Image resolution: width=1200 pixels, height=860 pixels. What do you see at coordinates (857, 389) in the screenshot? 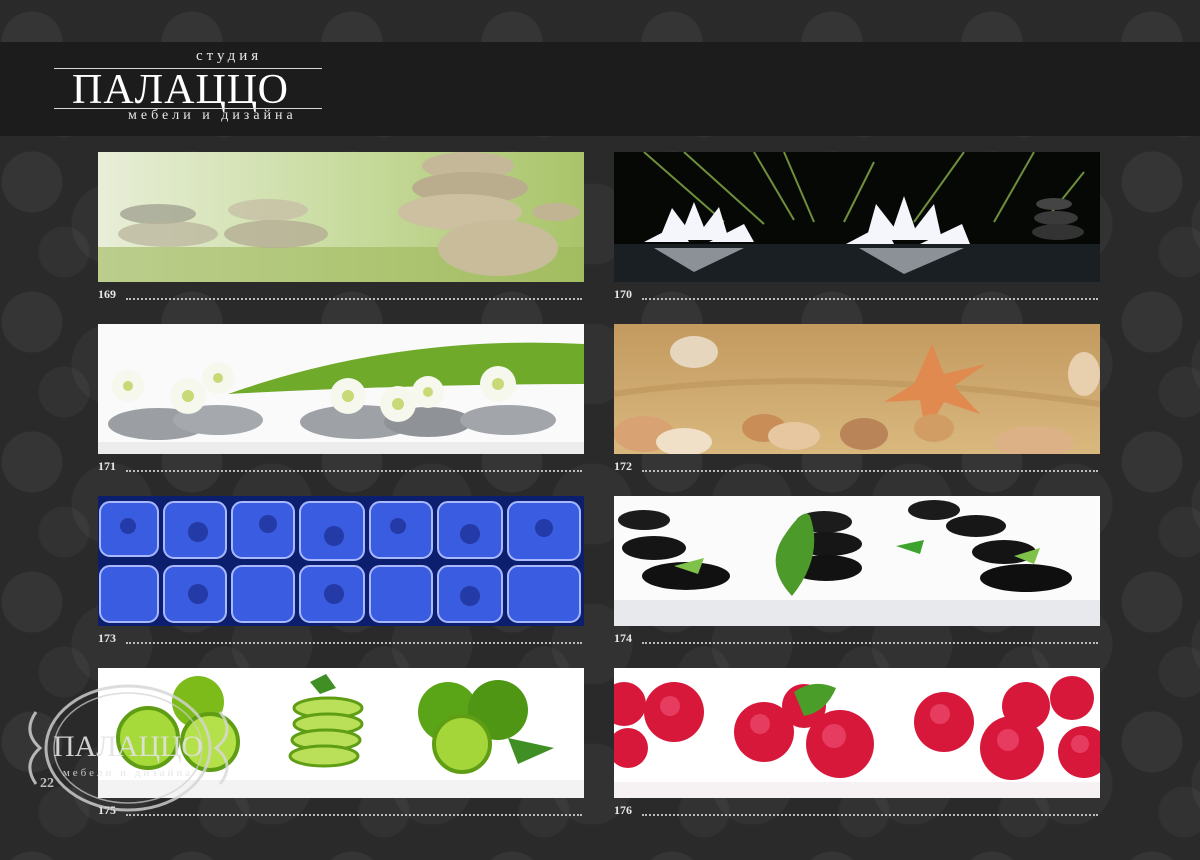
I see `image-sand-shells` at bounding box center [857, 389].